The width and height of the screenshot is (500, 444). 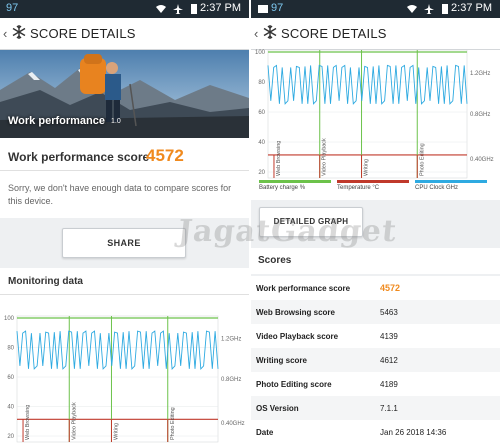 What do you see at coordinates (194, 9) in the screenshot?
I see `battery-icon` at bounding box center [194, 9].